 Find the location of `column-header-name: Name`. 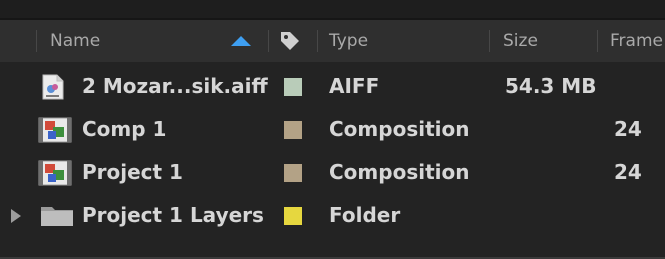

column-header-name: Name is located at coordinates (75, 41).